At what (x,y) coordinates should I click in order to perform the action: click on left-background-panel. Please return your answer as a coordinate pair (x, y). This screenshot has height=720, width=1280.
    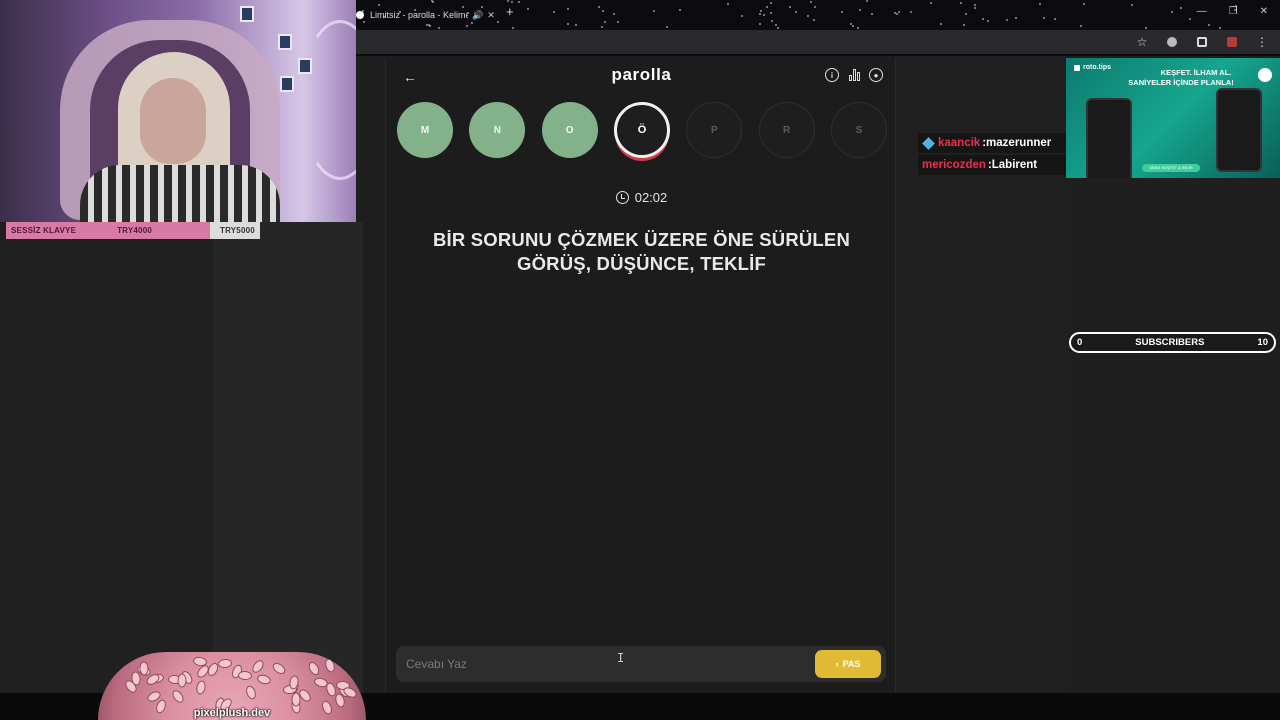
    Looking at the image, I should click on (106, 466).